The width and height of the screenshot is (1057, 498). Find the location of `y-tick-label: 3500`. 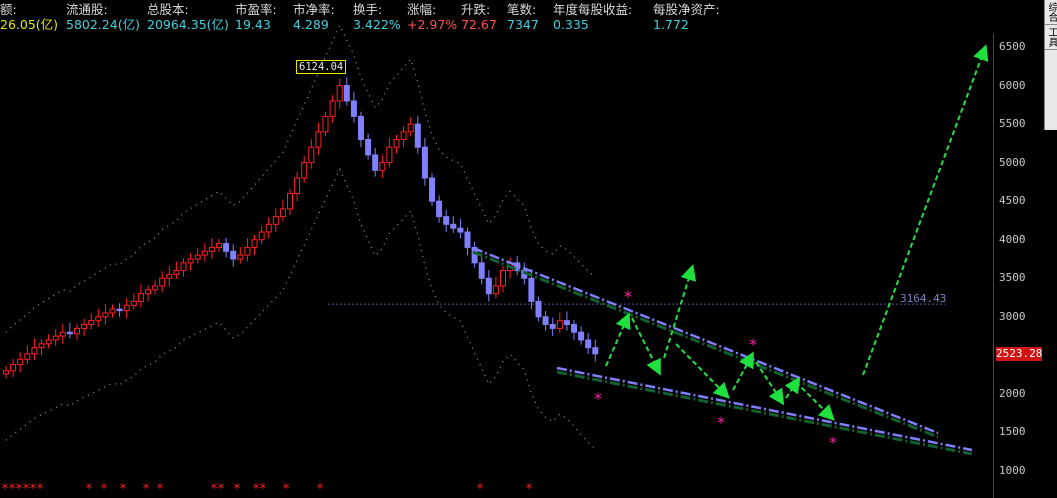

y-tick-label: 3500 is located at coordinates (1012, 278).